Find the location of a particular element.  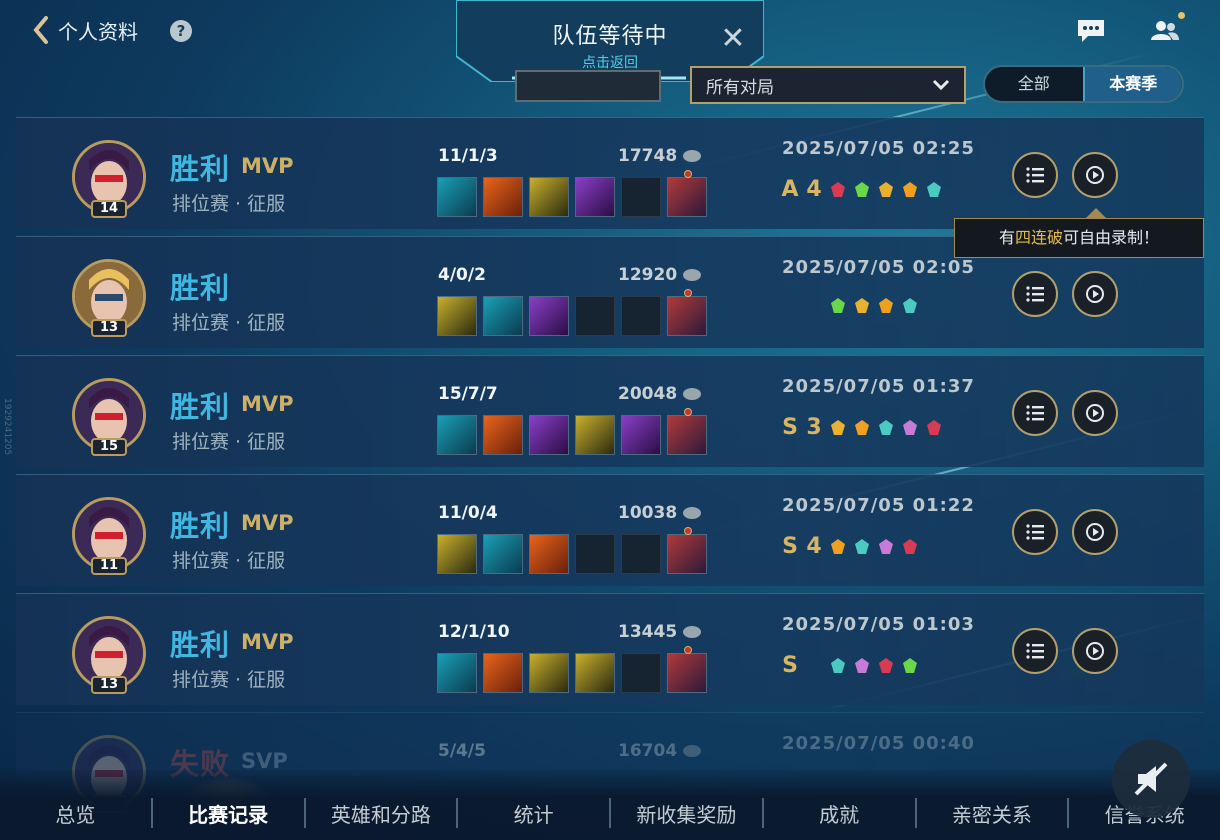

nav-tab: 比赛记录 is located at coordinates (228, 801).